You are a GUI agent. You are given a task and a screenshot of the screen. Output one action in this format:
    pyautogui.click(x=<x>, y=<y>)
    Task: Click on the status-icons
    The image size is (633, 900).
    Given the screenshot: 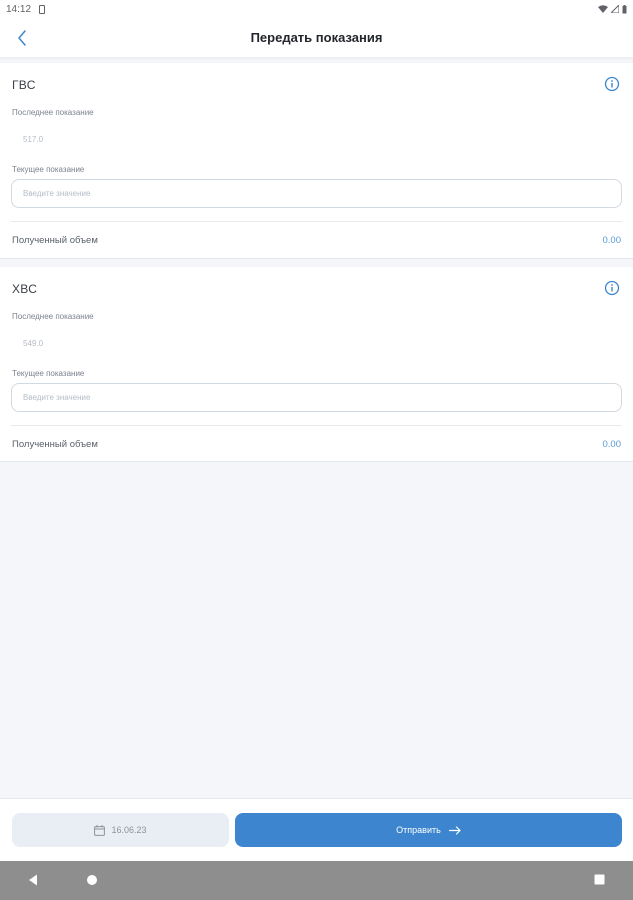 What is the action you would take?
    pyautogui.click(x=612, y=9)
    